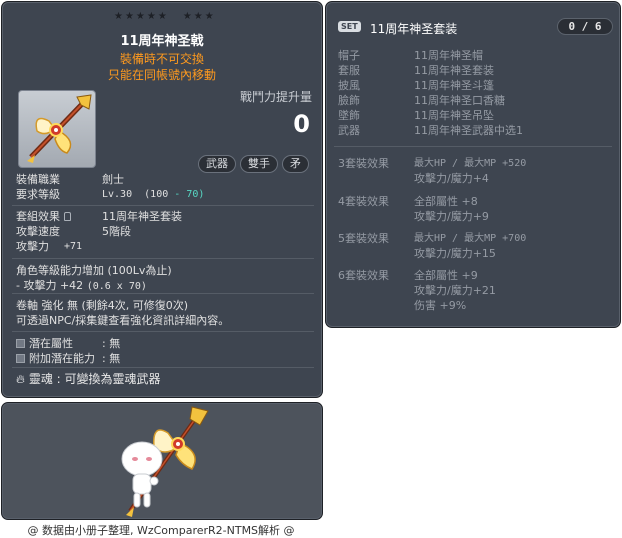  What do you see at coordinates (102, 305) in the screenshot?
I see `enhance-status: 卷軸 強化 無 (剩餘4次, 可修復0次)` at bounding box center [102, 305].